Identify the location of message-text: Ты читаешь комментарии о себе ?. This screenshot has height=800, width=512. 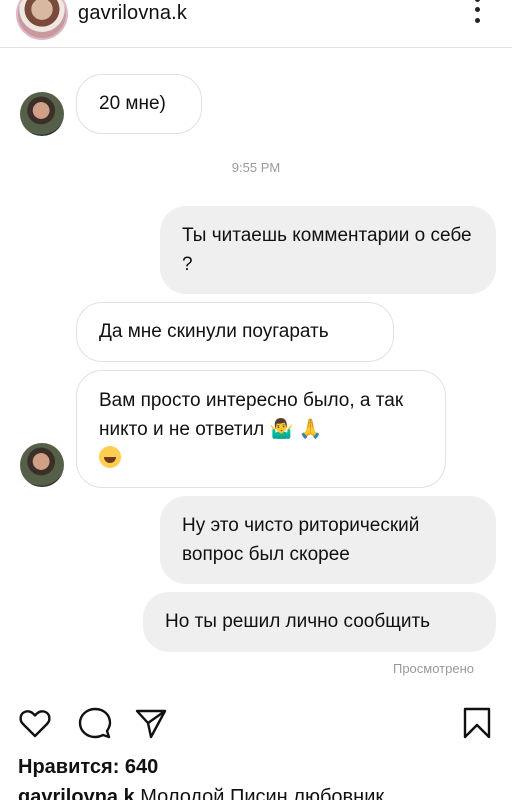
(327, 250).